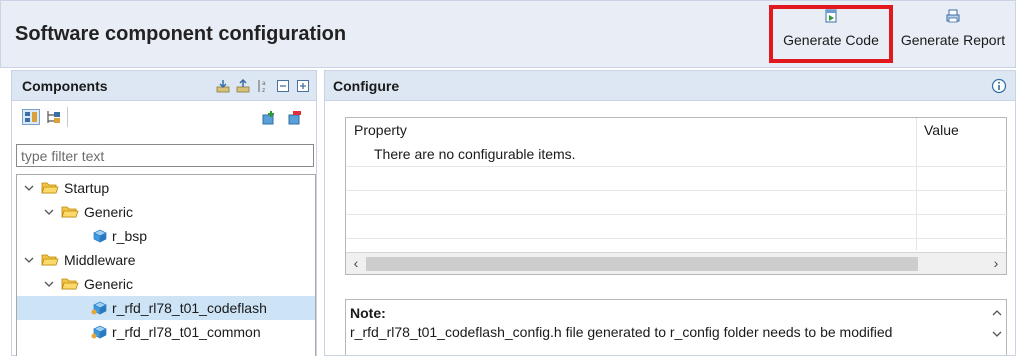 The width and height of the screenshot is (1016, 356). Describe the element at coordinates (283, 86) in the screenshot. I see `collapse-all-icon` at that location.